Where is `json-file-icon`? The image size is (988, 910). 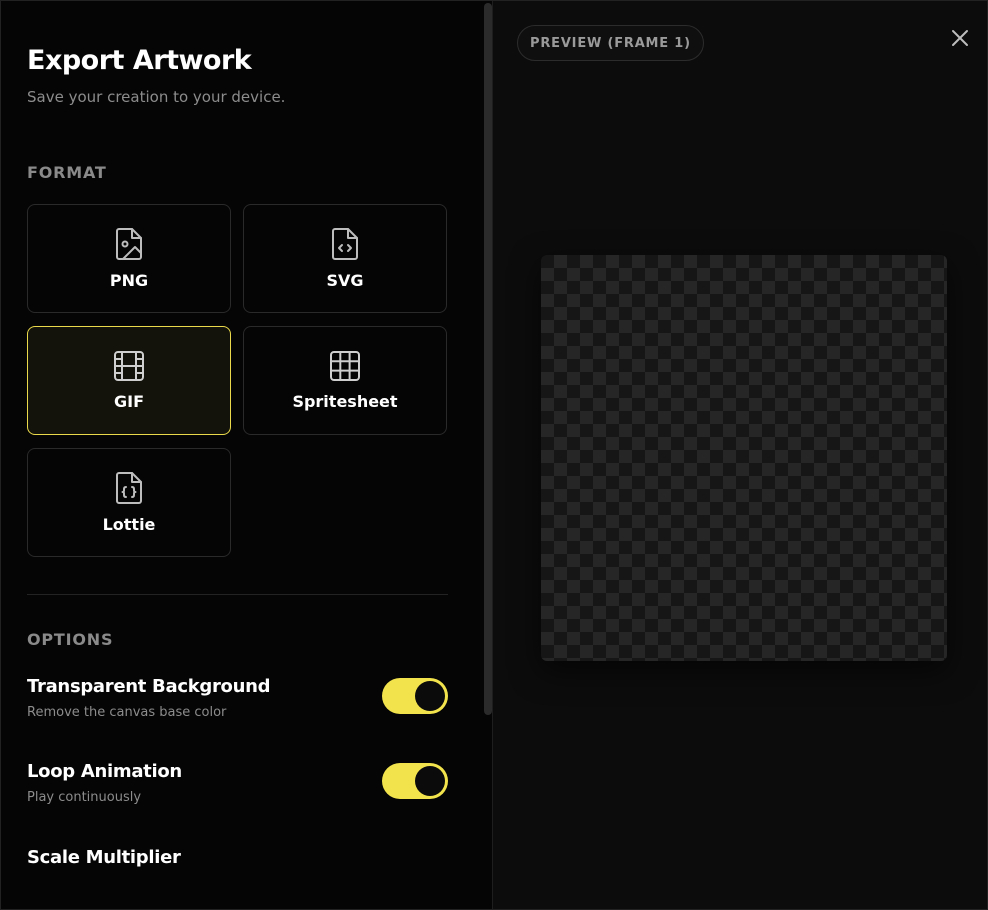 json-file-icon is located at coordinates (129, 488).